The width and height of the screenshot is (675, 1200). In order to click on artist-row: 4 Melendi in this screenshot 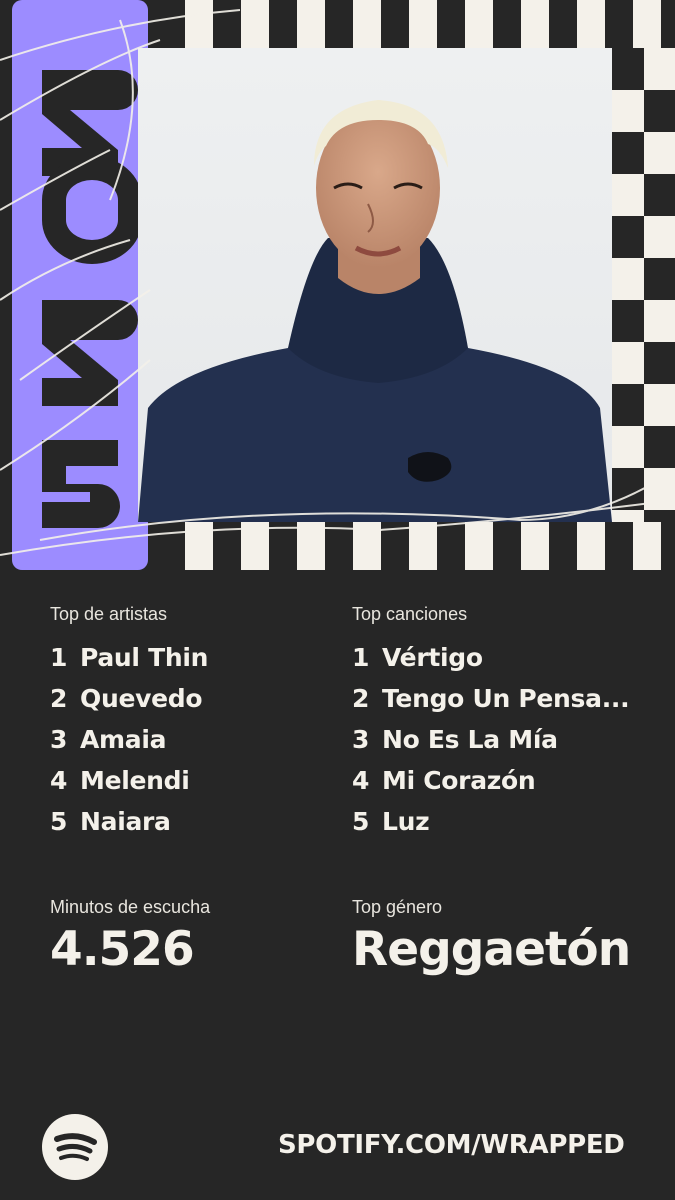, I will do `click(120, 780)`.